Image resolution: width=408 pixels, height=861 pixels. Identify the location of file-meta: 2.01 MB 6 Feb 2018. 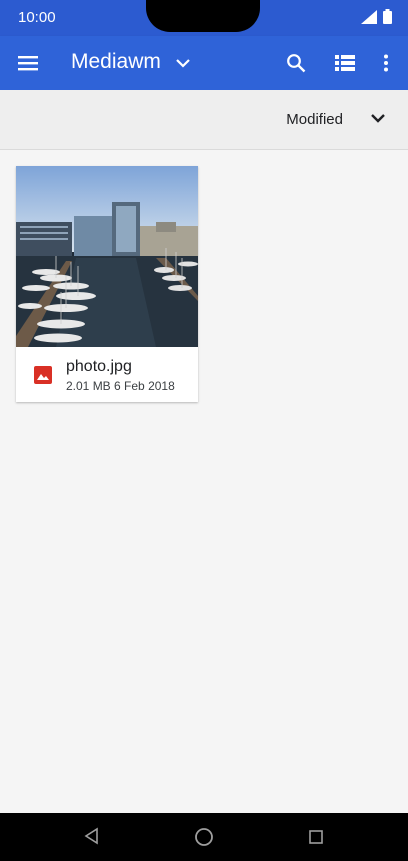
(120, 386).